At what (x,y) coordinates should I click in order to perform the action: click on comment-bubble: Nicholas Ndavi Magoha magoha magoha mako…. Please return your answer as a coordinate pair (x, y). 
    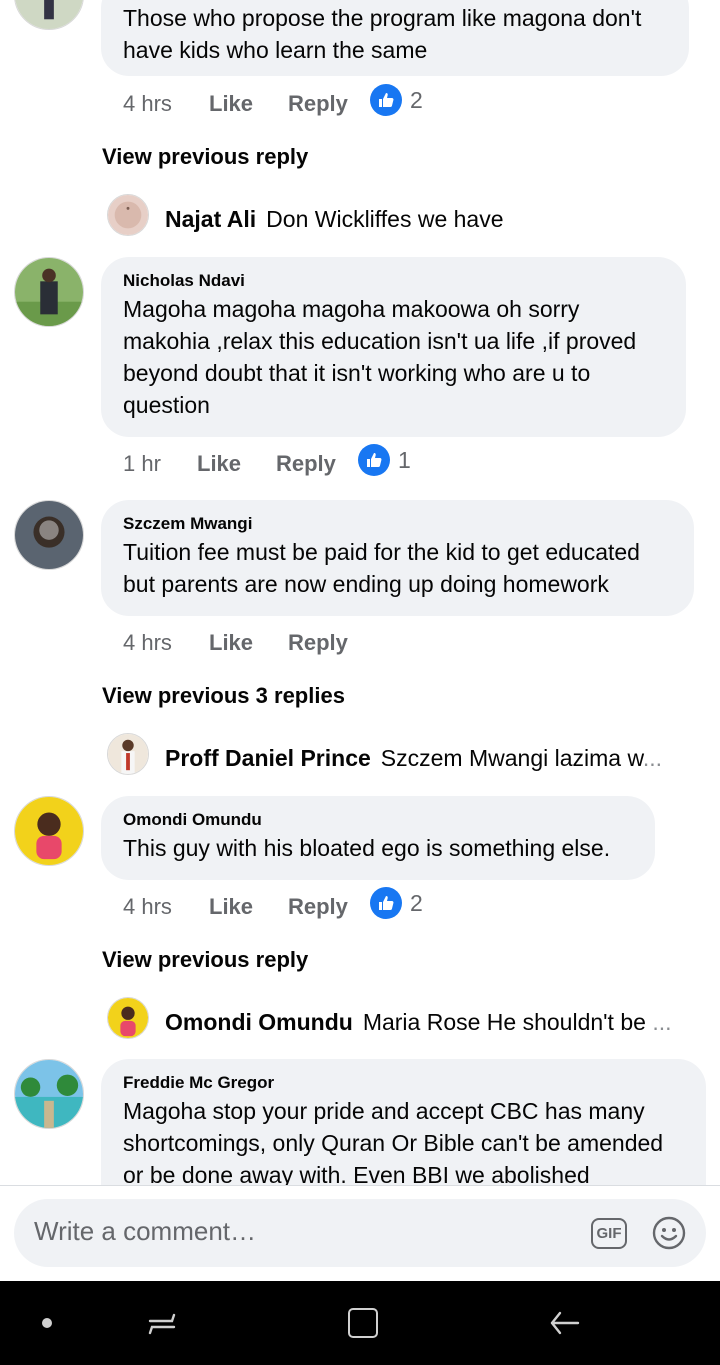
    Looking at the image, I should click on (393, 347).